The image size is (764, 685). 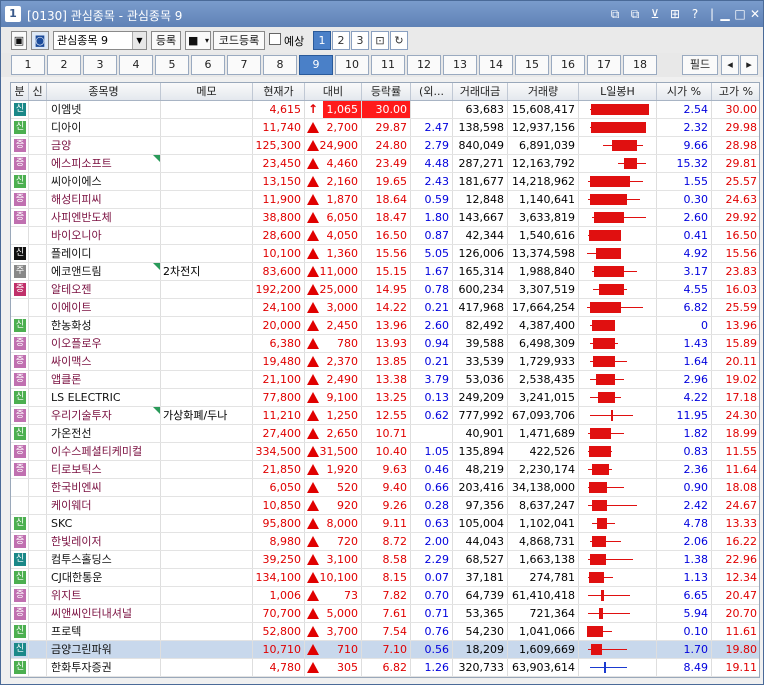 What do you see at coordinates (695, 14) in the screenshot?
I see `help-icon: ?` at bounding box center [695, 14].